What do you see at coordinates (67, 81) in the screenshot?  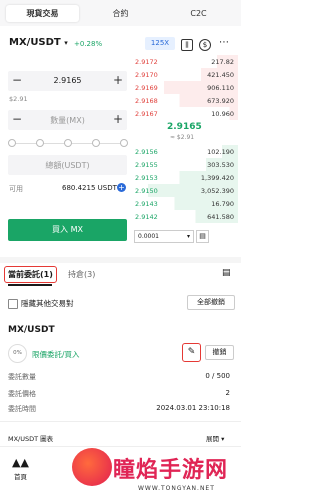 I see `price-stepper: − 2.9165 +` at bounding box center [67, 81].